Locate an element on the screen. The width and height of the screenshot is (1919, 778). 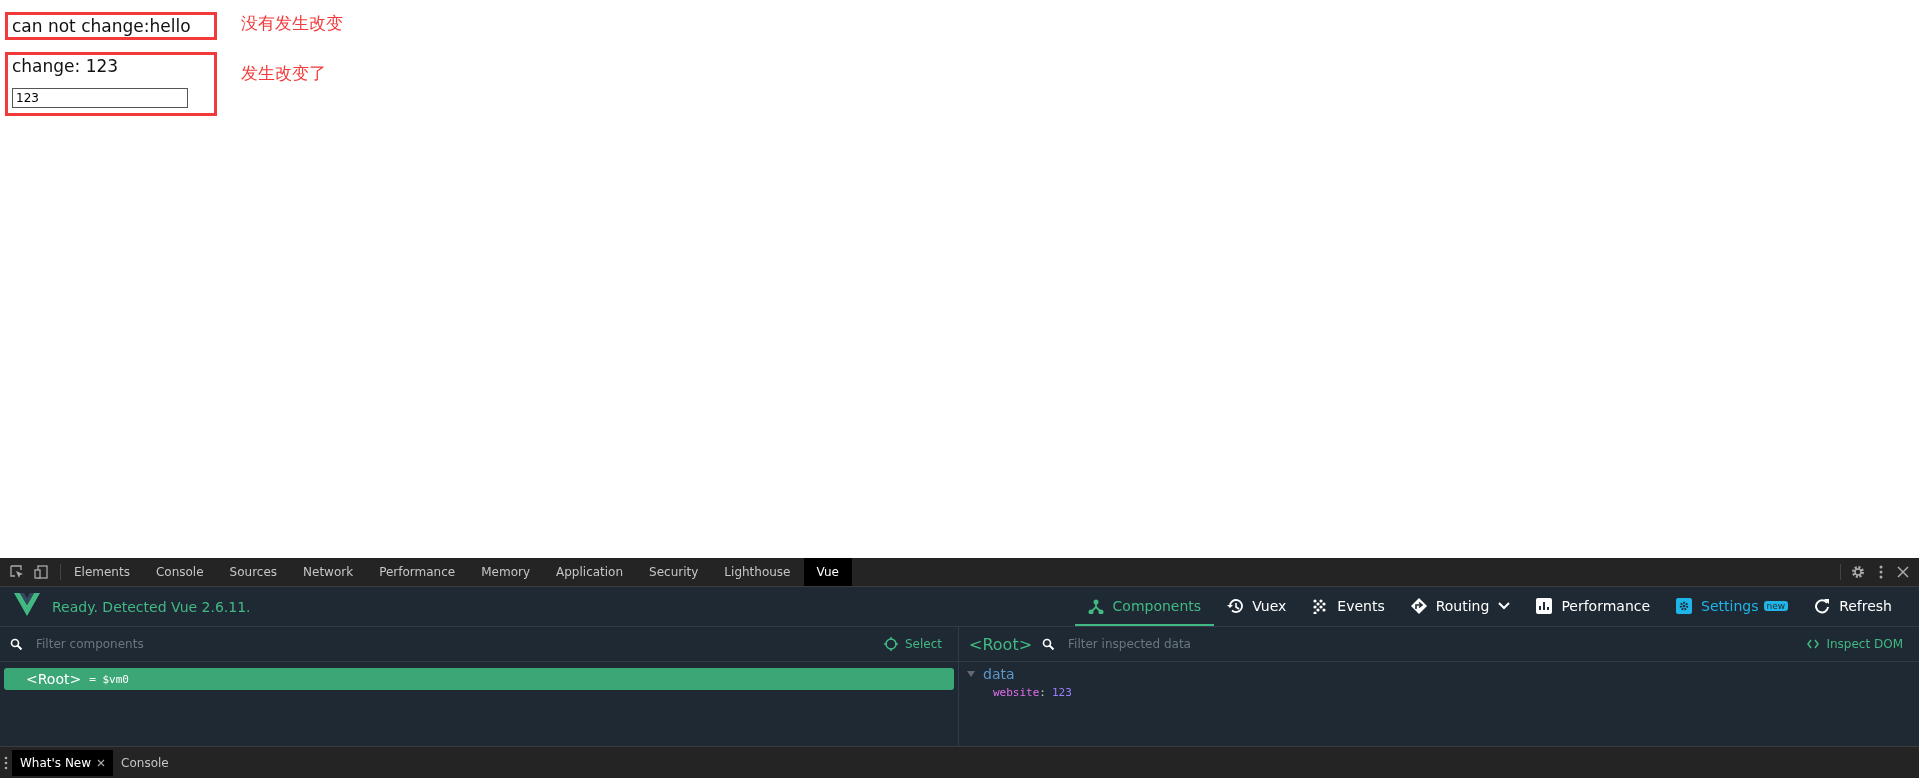
signpost-icon is located at coordinates (1418, 605).